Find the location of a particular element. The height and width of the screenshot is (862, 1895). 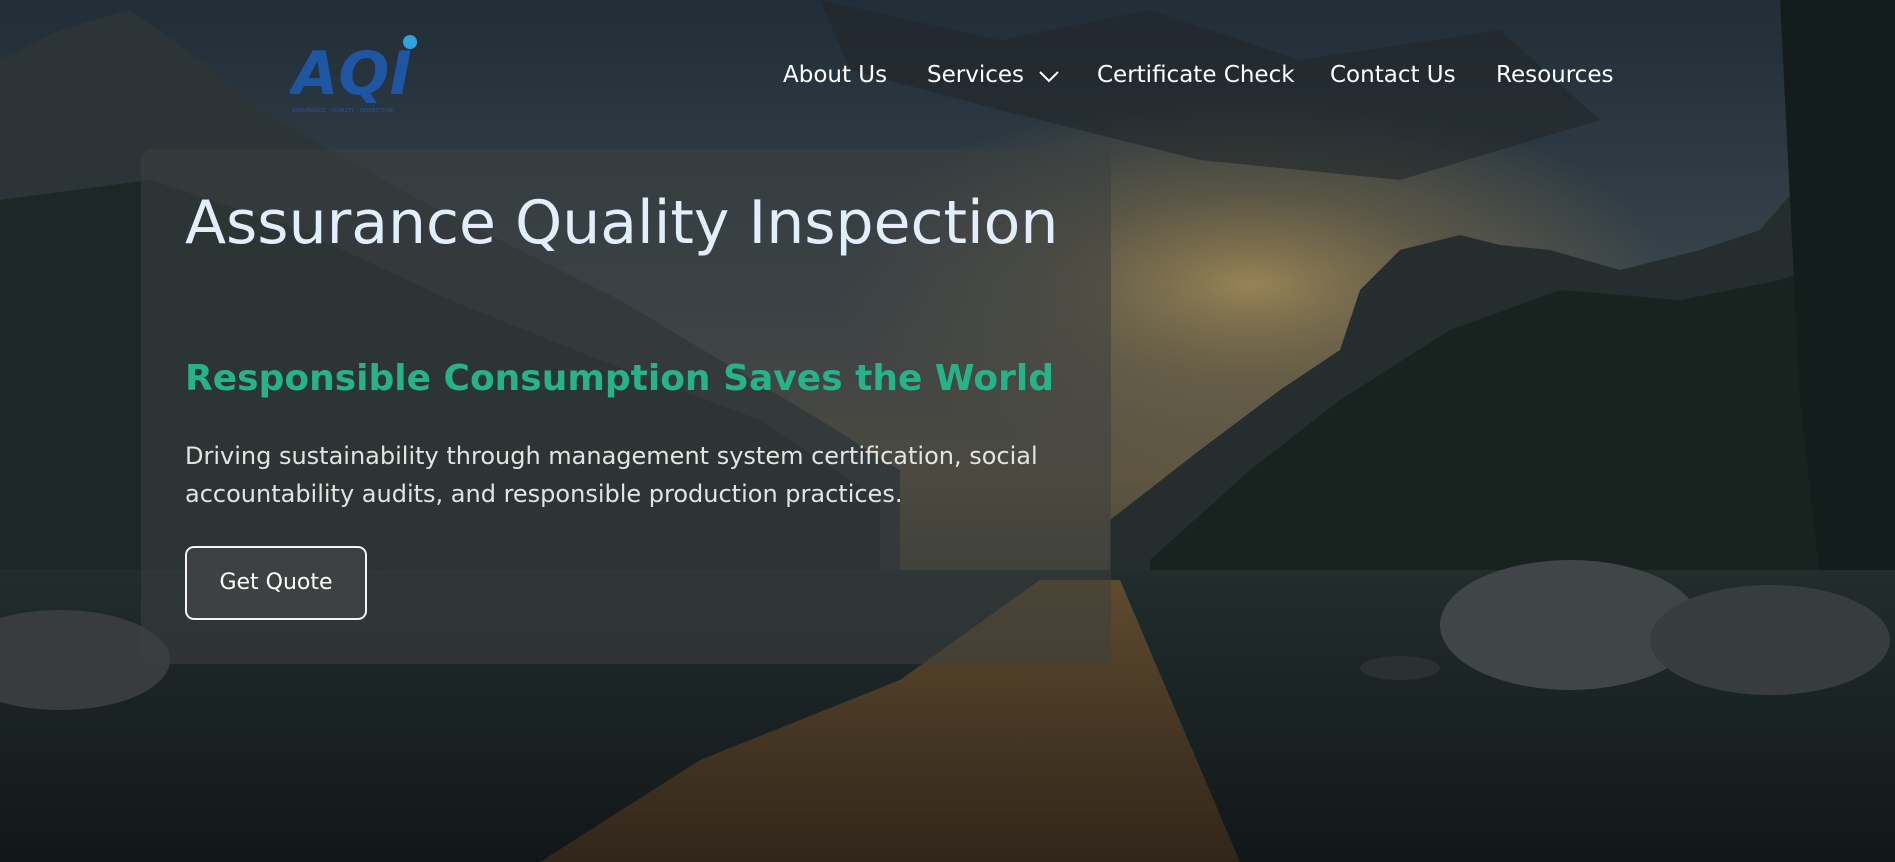

nav-about-us-label: About Us is located at coordinates (835, 75).